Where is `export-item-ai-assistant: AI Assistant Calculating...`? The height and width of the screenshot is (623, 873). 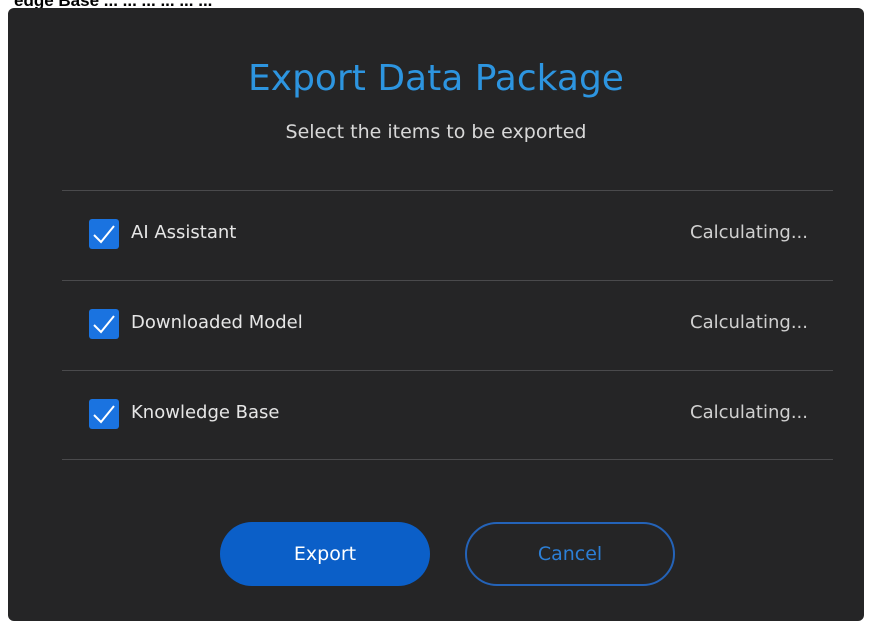
export-item-ai-assistant: AI Assistant Calculating... is located at coordinates (447, 235).